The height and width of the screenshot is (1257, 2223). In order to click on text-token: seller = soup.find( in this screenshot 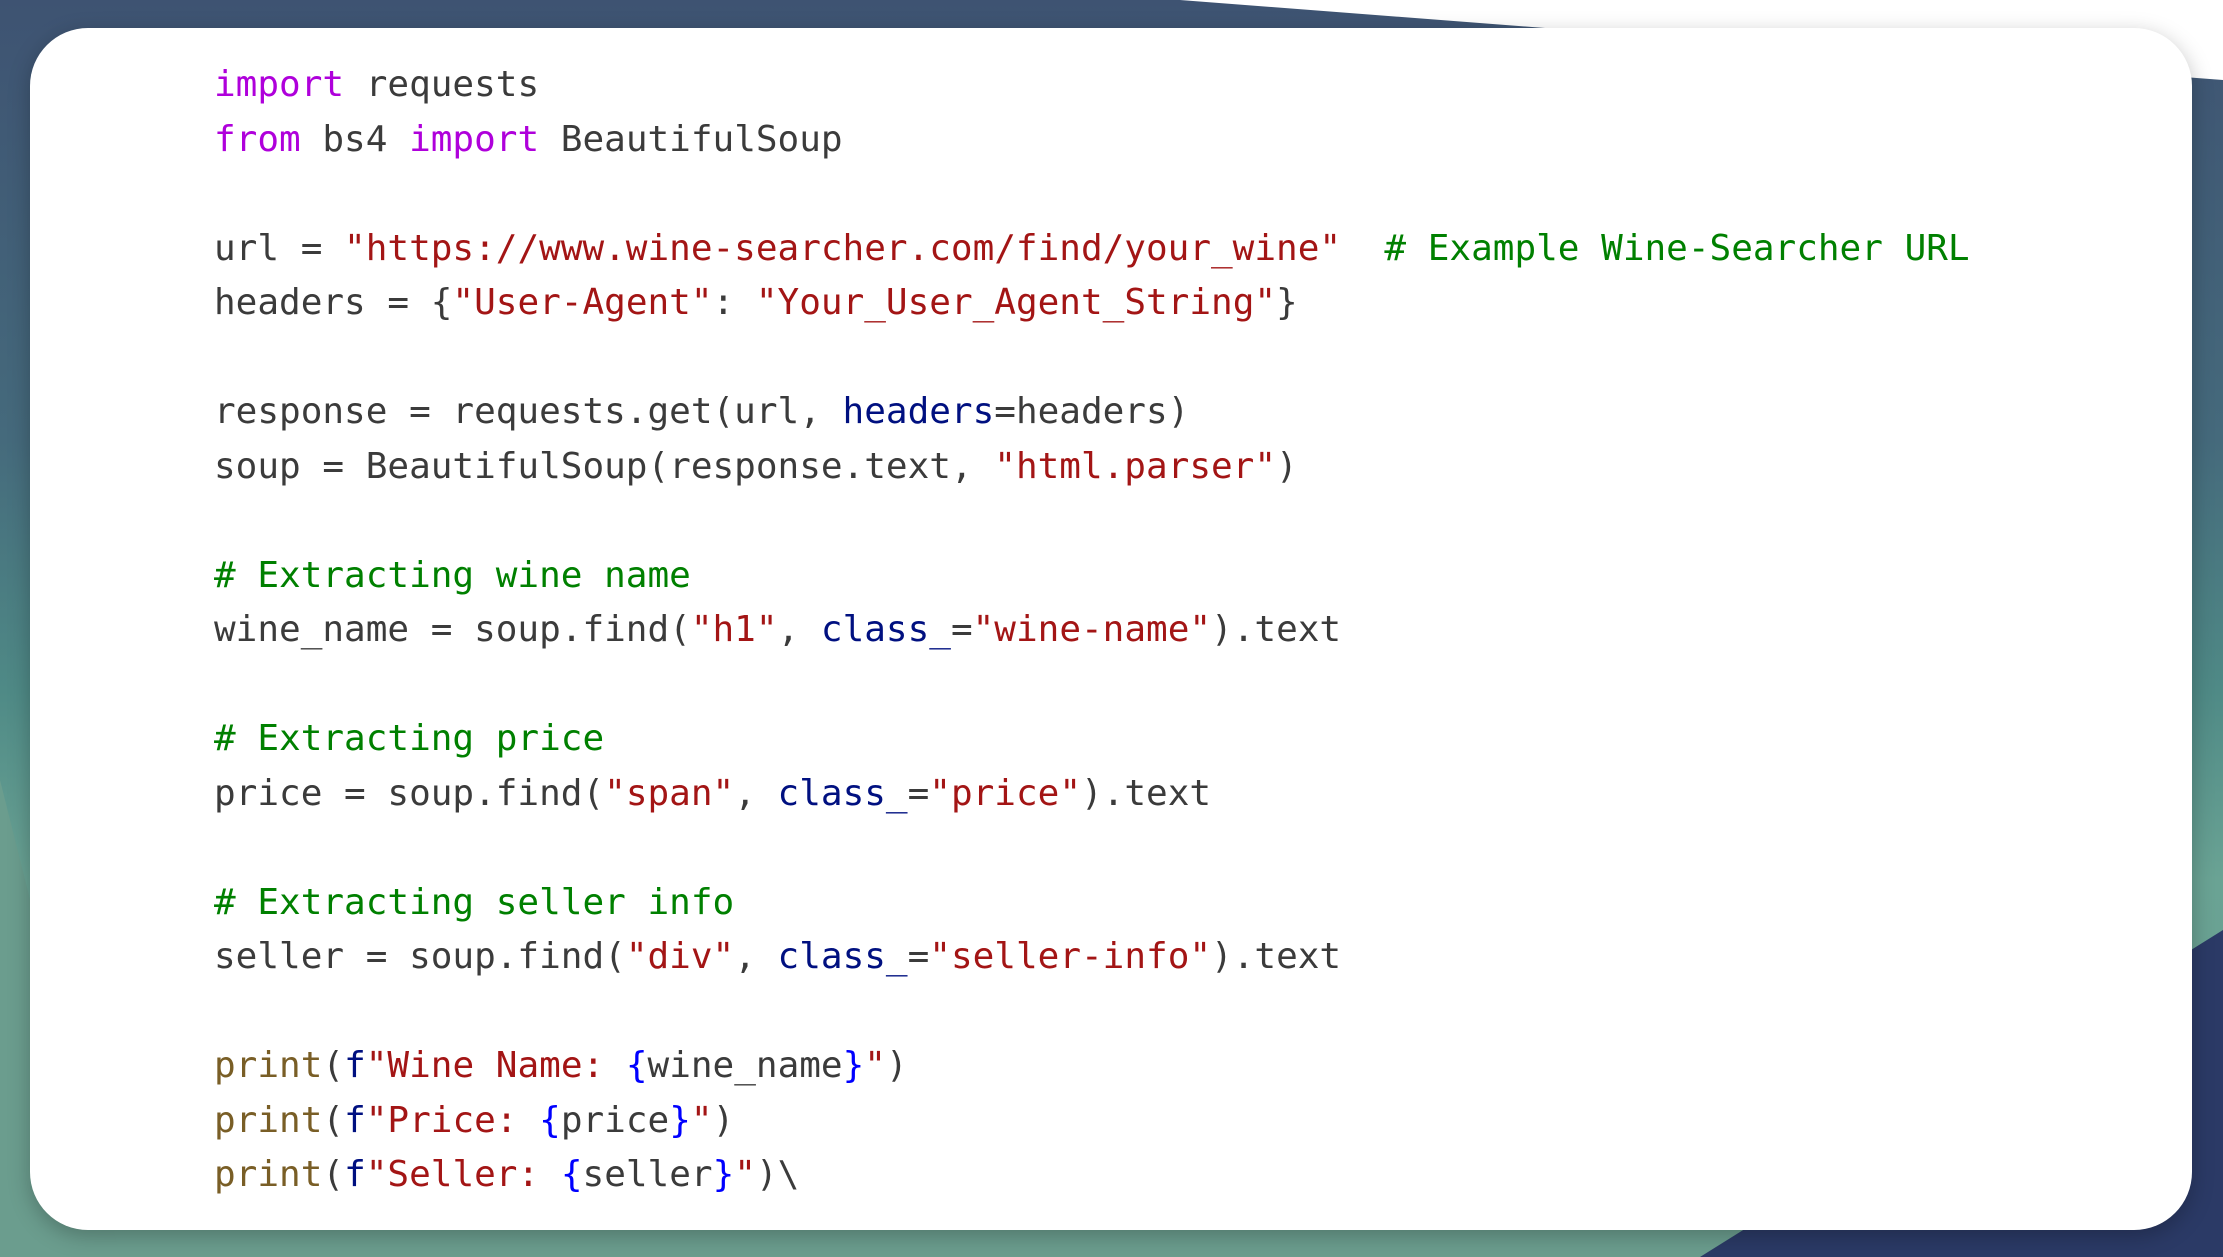, I will do `click(420, 956)`.